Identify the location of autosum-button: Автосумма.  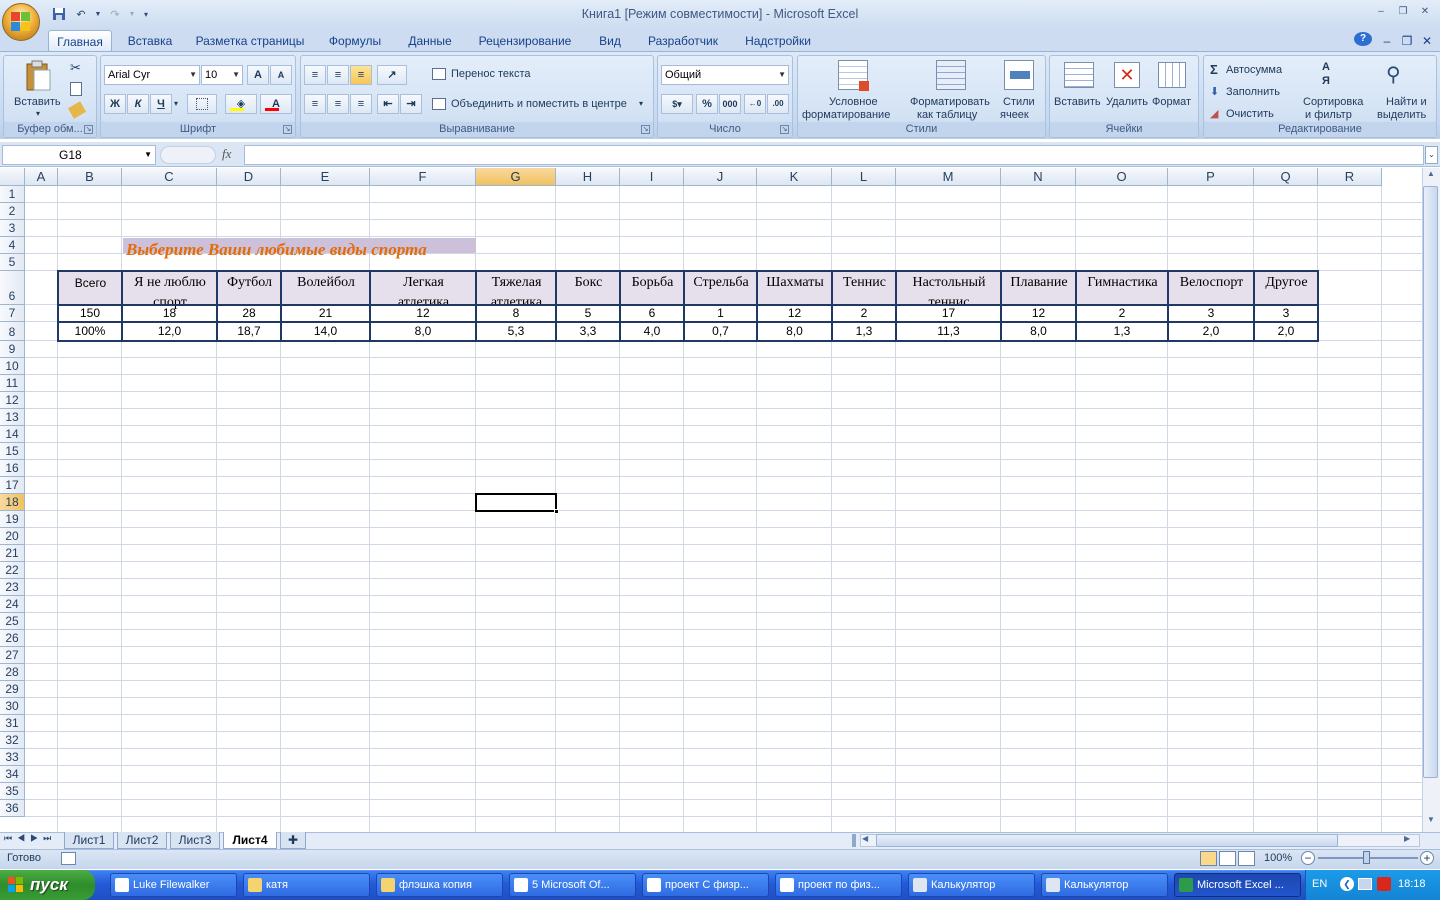
(1254, 70).